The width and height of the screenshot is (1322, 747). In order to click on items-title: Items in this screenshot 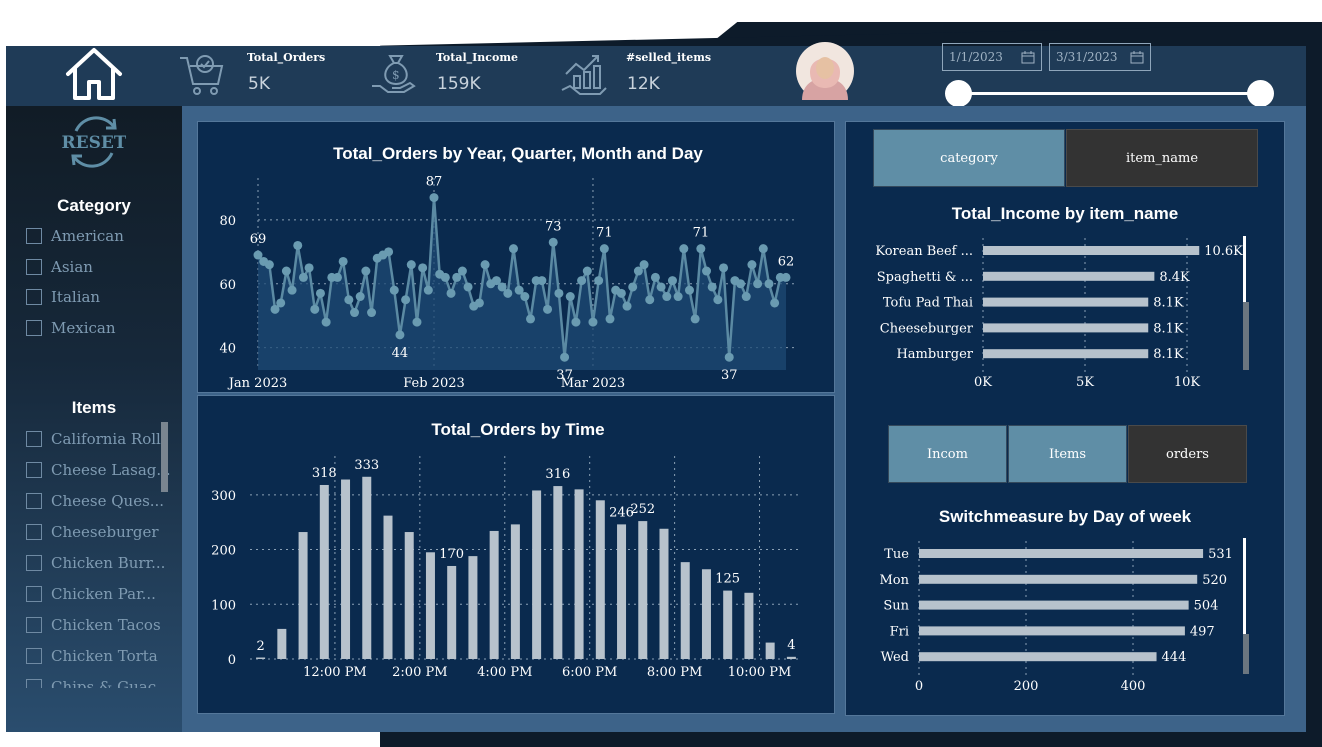, I will do `click(94, 407)`.